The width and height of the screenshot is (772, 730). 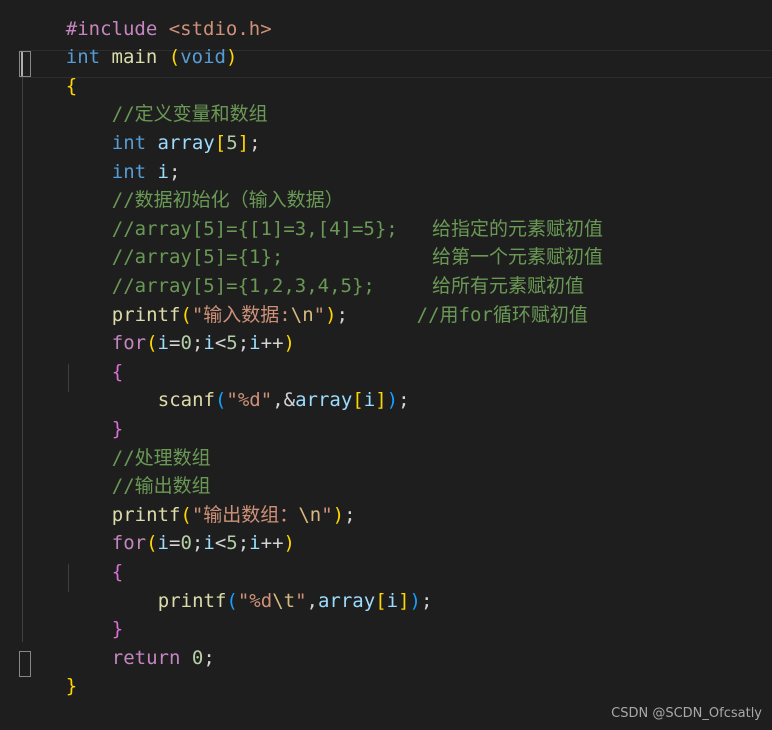 I want to click on code-line-printf-loop: printf("%d\t",array[i]);, so click(x=226, y=585).